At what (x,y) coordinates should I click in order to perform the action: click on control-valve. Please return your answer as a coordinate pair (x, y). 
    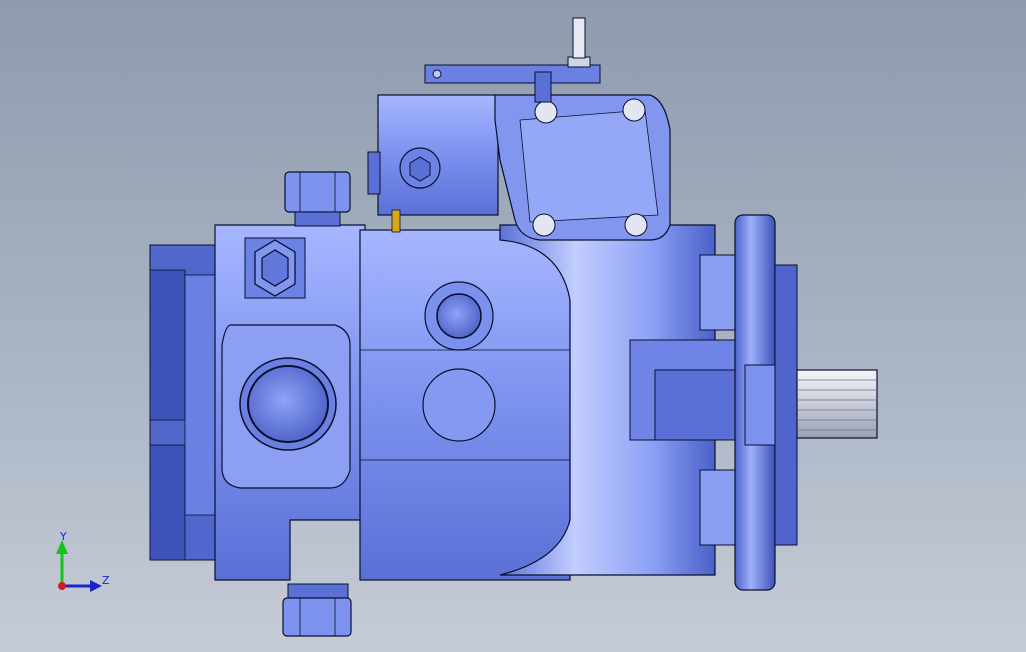
    Looking at the image, I should click on (433, 163).